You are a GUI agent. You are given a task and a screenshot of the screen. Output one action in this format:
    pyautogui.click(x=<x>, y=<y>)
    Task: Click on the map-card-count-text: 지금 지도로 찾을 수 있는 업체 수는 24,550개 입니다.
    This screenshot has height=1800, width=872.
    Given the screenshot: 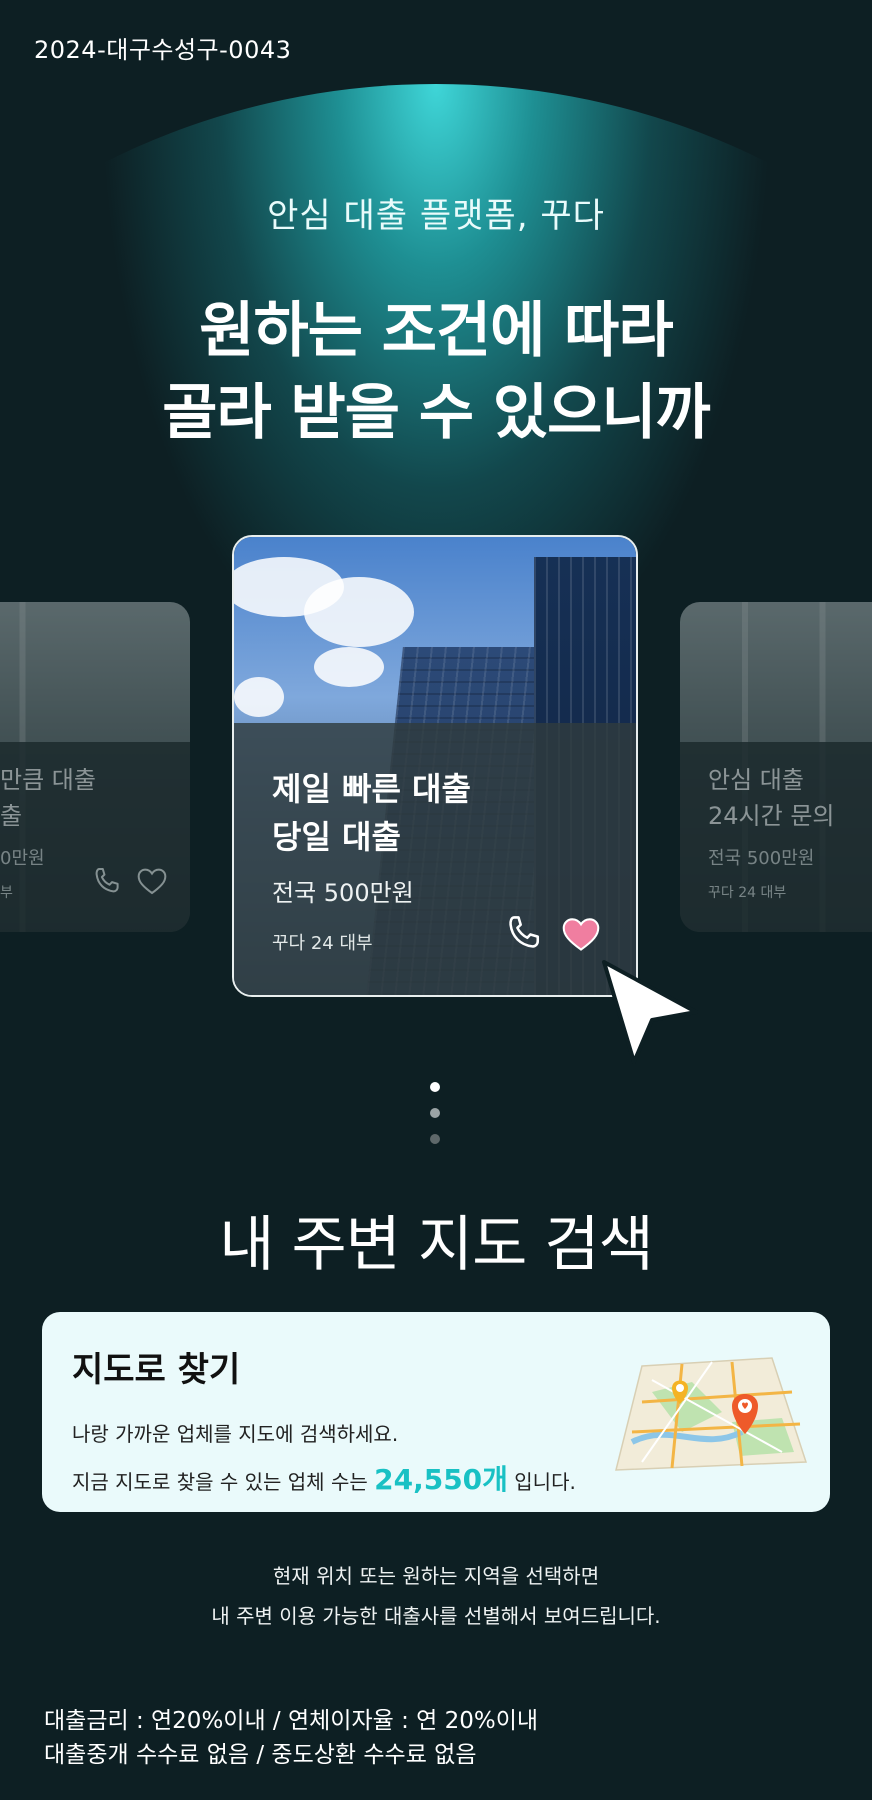 What is the action you would take?
    pyautogui.click(x=324, y=1478)
    